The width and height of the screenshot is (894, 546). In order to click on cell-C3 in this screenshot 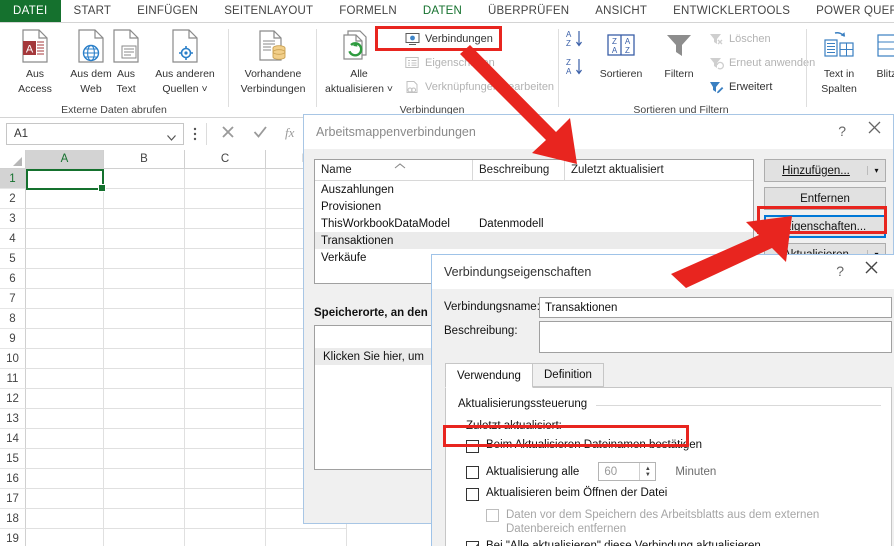, I will do `click(225, 219)`.